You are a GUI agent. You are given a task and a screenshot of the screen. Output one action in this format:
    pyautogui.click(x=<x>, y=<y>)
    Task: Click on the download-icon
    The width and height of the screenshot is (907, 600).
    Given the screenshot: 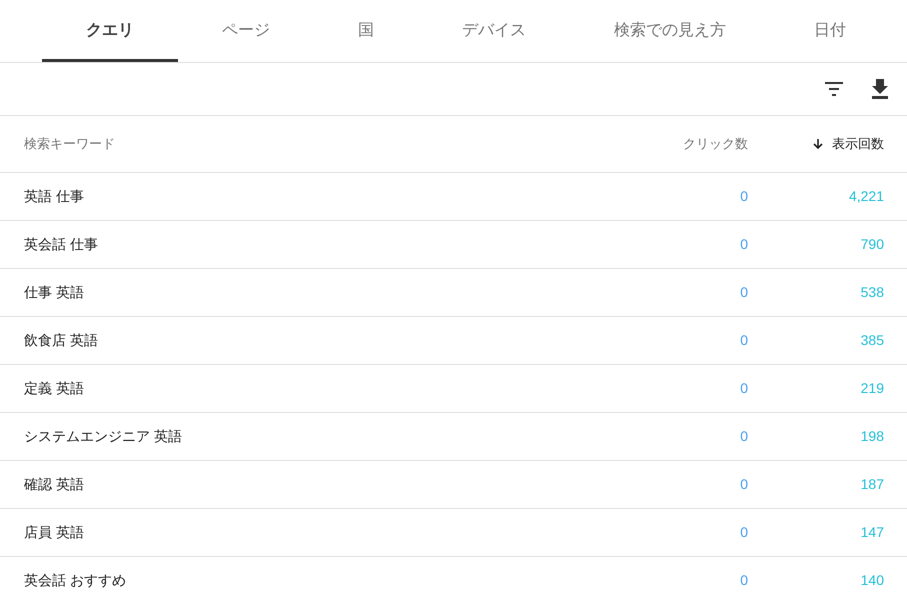 What is the action you would take?
    pyautogui.click(x=880, y=89)
    